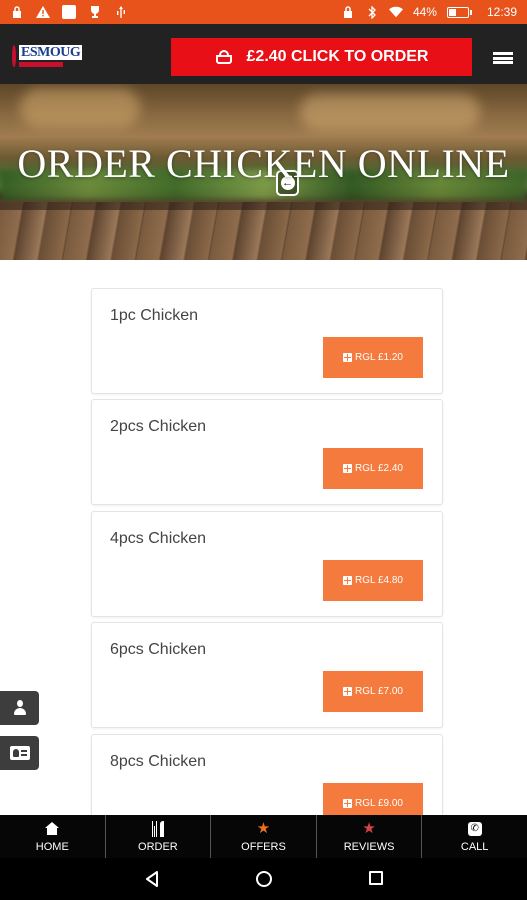  I want to click on product-name: 2pcs Chicken, so click(158, 426).